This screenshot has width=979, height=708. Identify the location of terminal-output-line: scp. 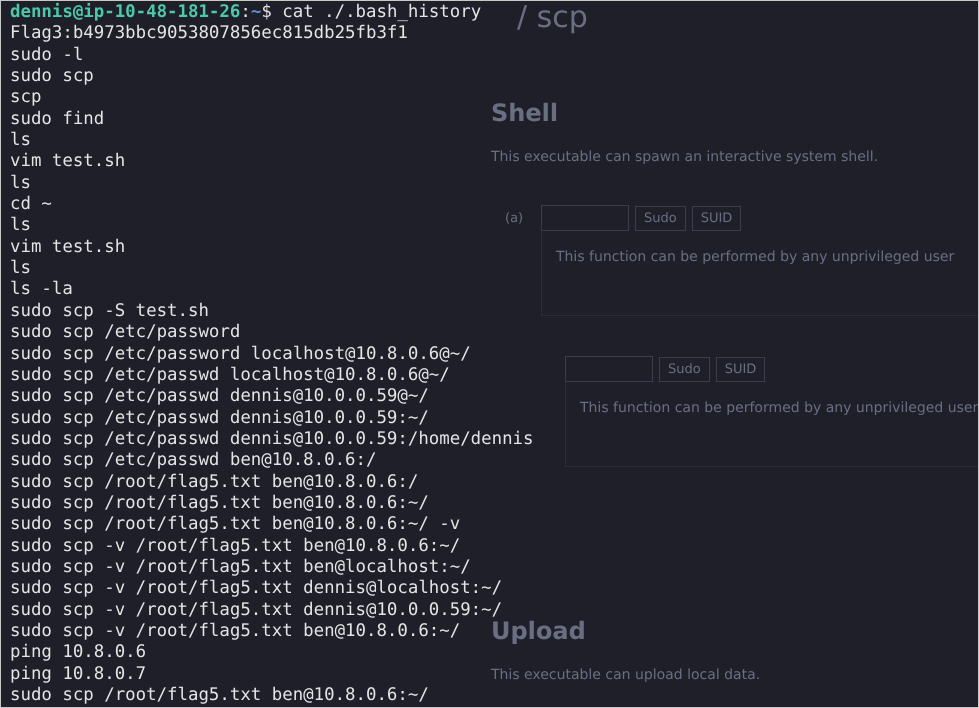
(26, 98).